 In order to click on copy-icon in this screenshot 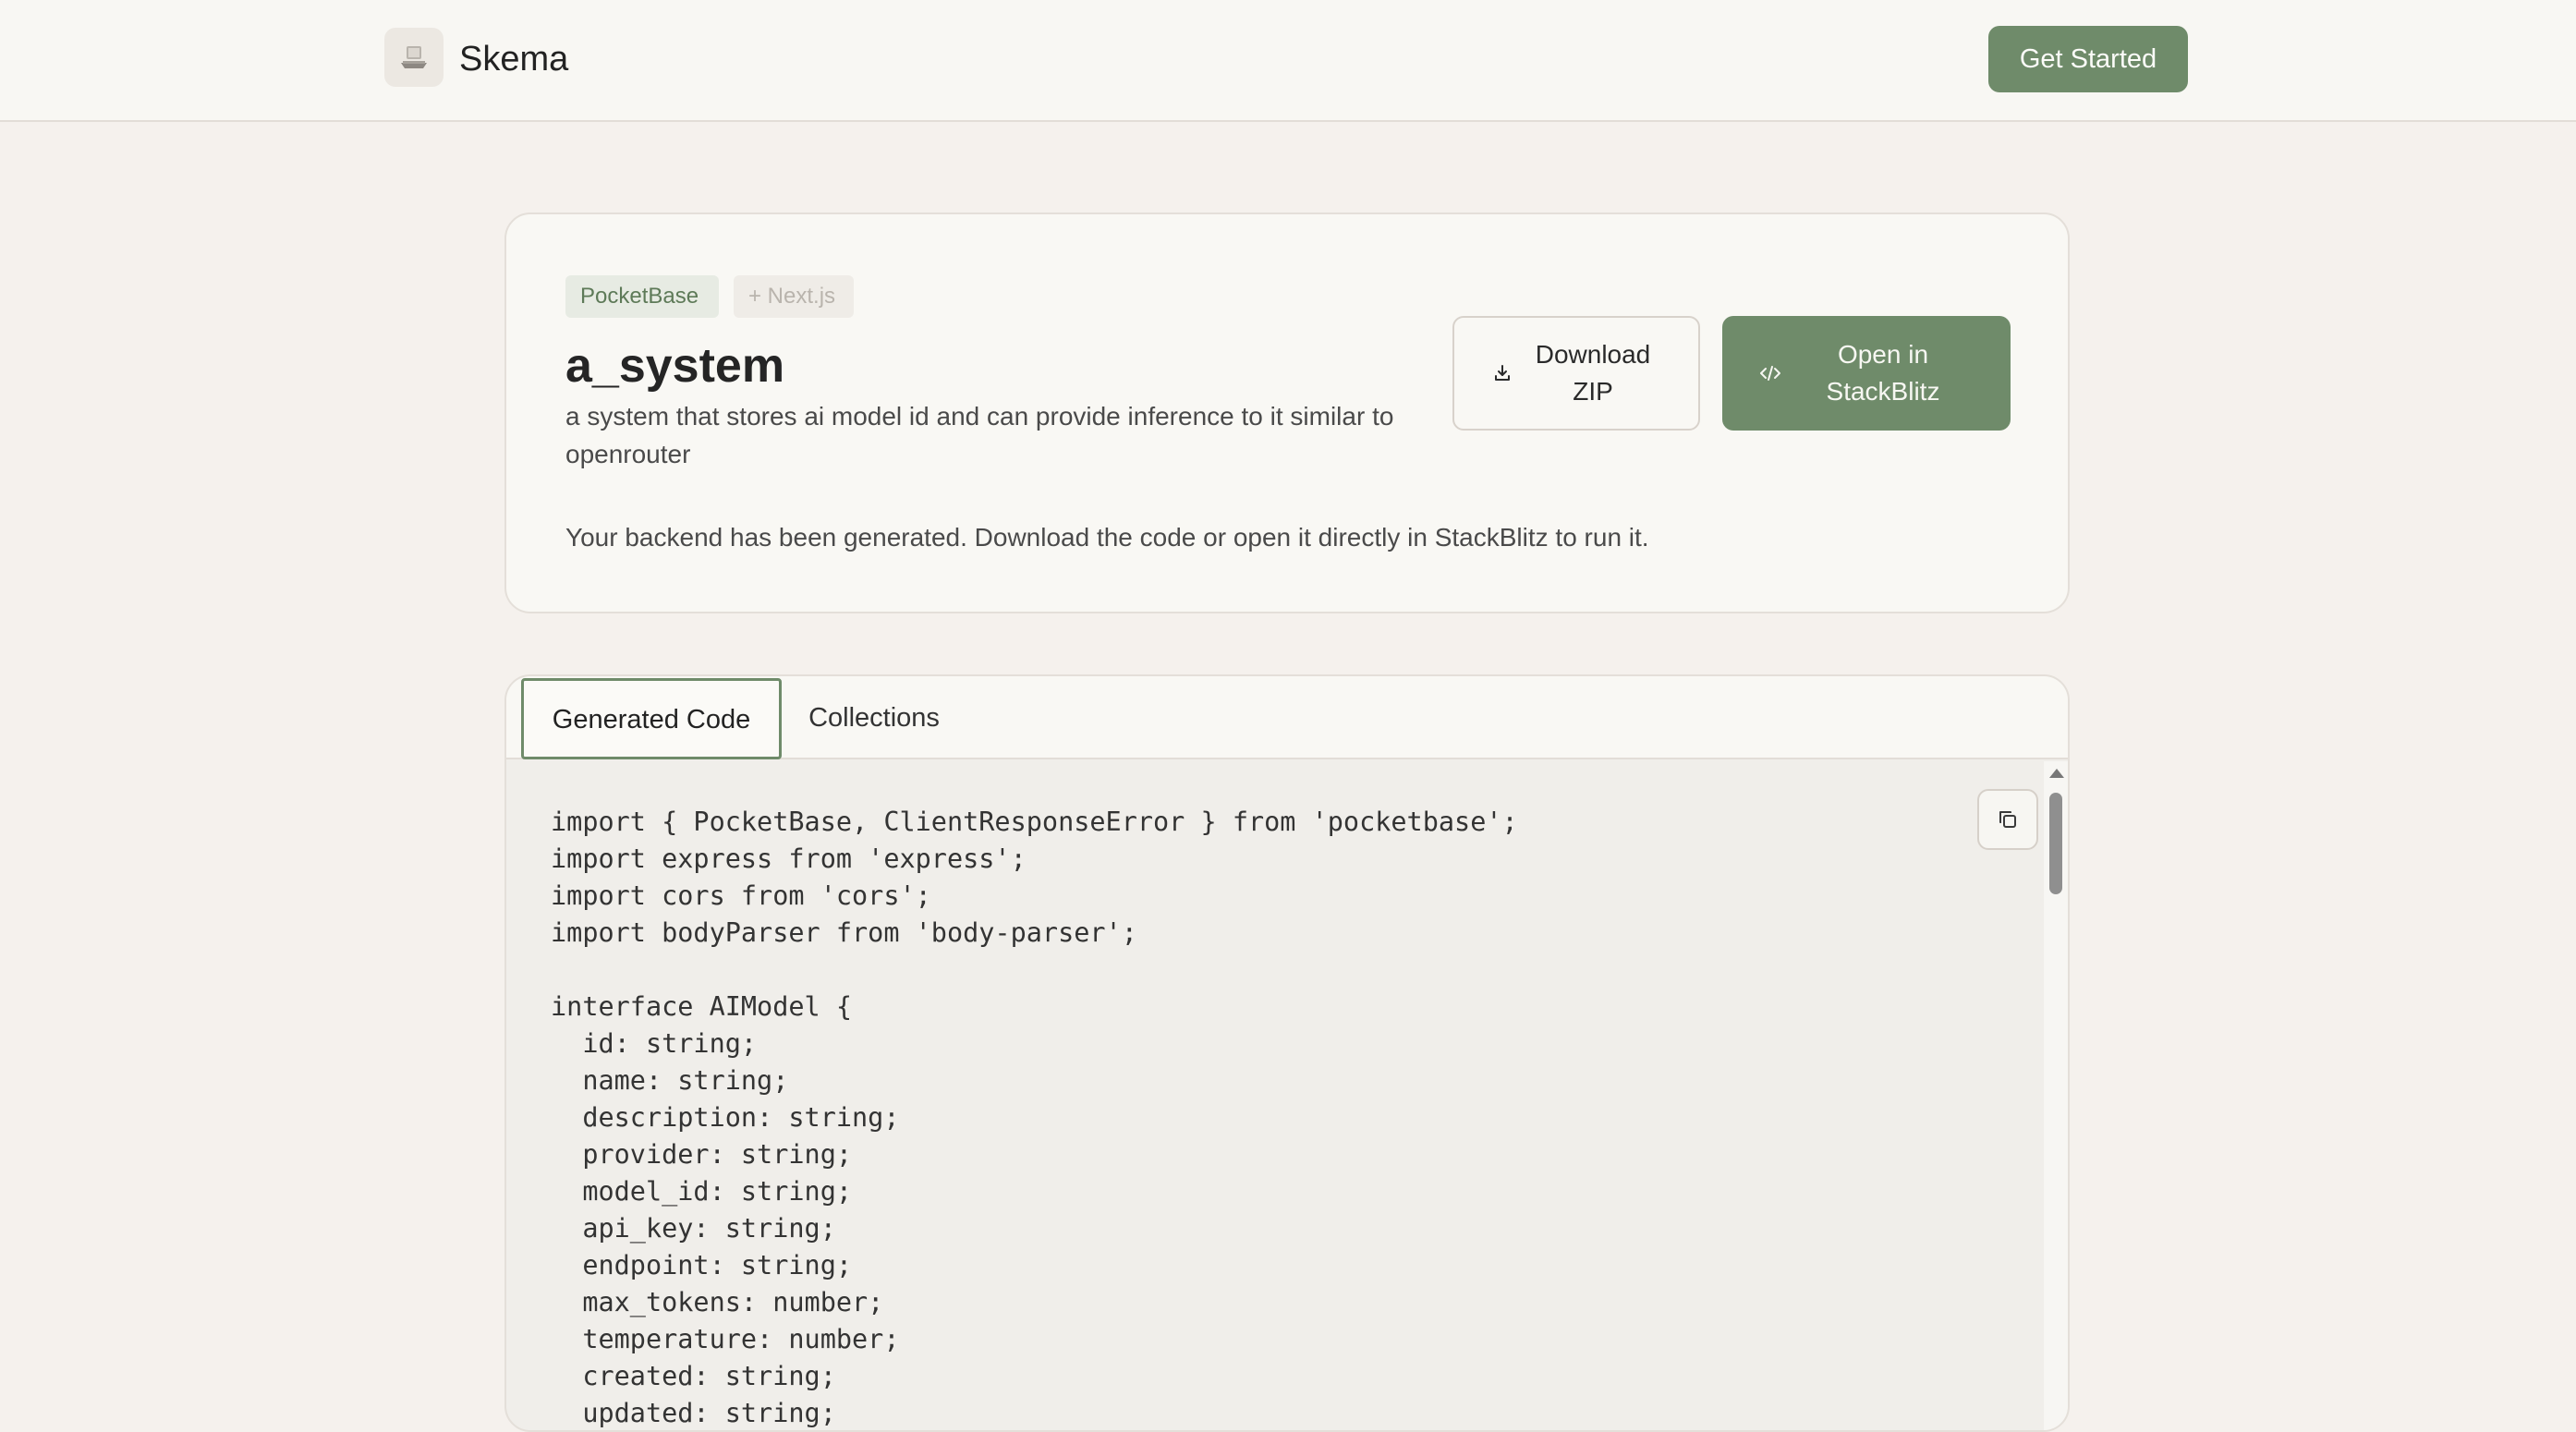, I will do `click(2008, 819)`.